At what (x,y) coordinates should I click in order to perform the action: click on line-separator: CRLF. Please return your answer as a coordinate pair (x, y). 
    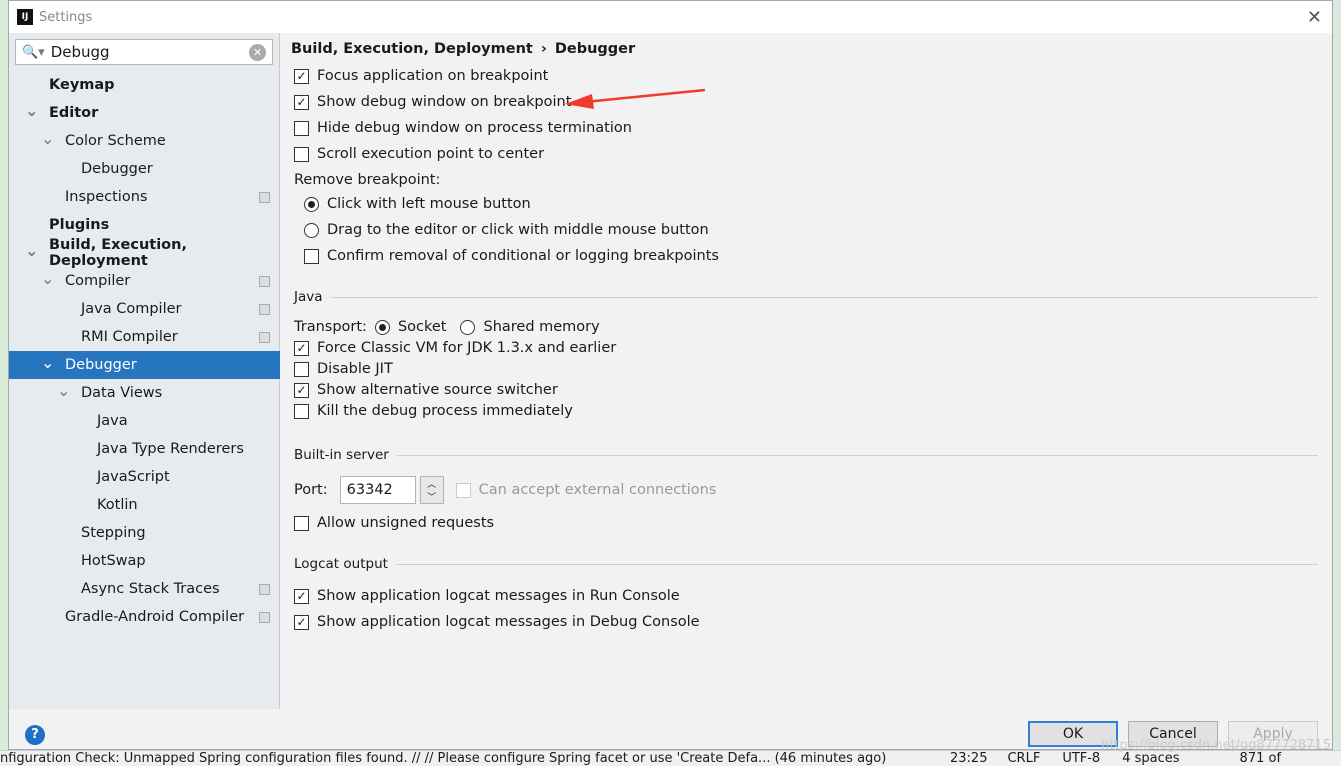
    Looking at the image, I should click on (1023, 758).